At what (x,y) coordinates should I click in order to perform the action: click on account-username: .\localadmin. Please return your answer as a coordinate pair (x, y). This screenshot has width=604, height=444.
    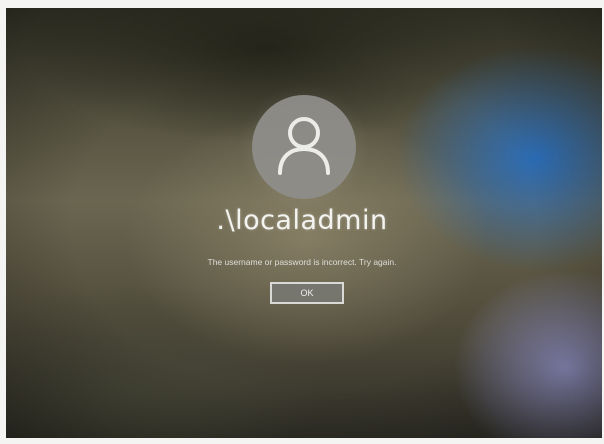
    Looking at the image, I should click on (302, 220).